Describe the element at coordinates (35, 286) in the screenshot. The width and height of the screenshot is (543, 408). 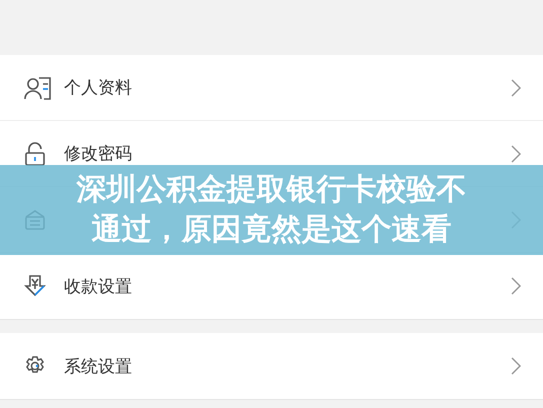
I see `yuan-download-icon` at that location.